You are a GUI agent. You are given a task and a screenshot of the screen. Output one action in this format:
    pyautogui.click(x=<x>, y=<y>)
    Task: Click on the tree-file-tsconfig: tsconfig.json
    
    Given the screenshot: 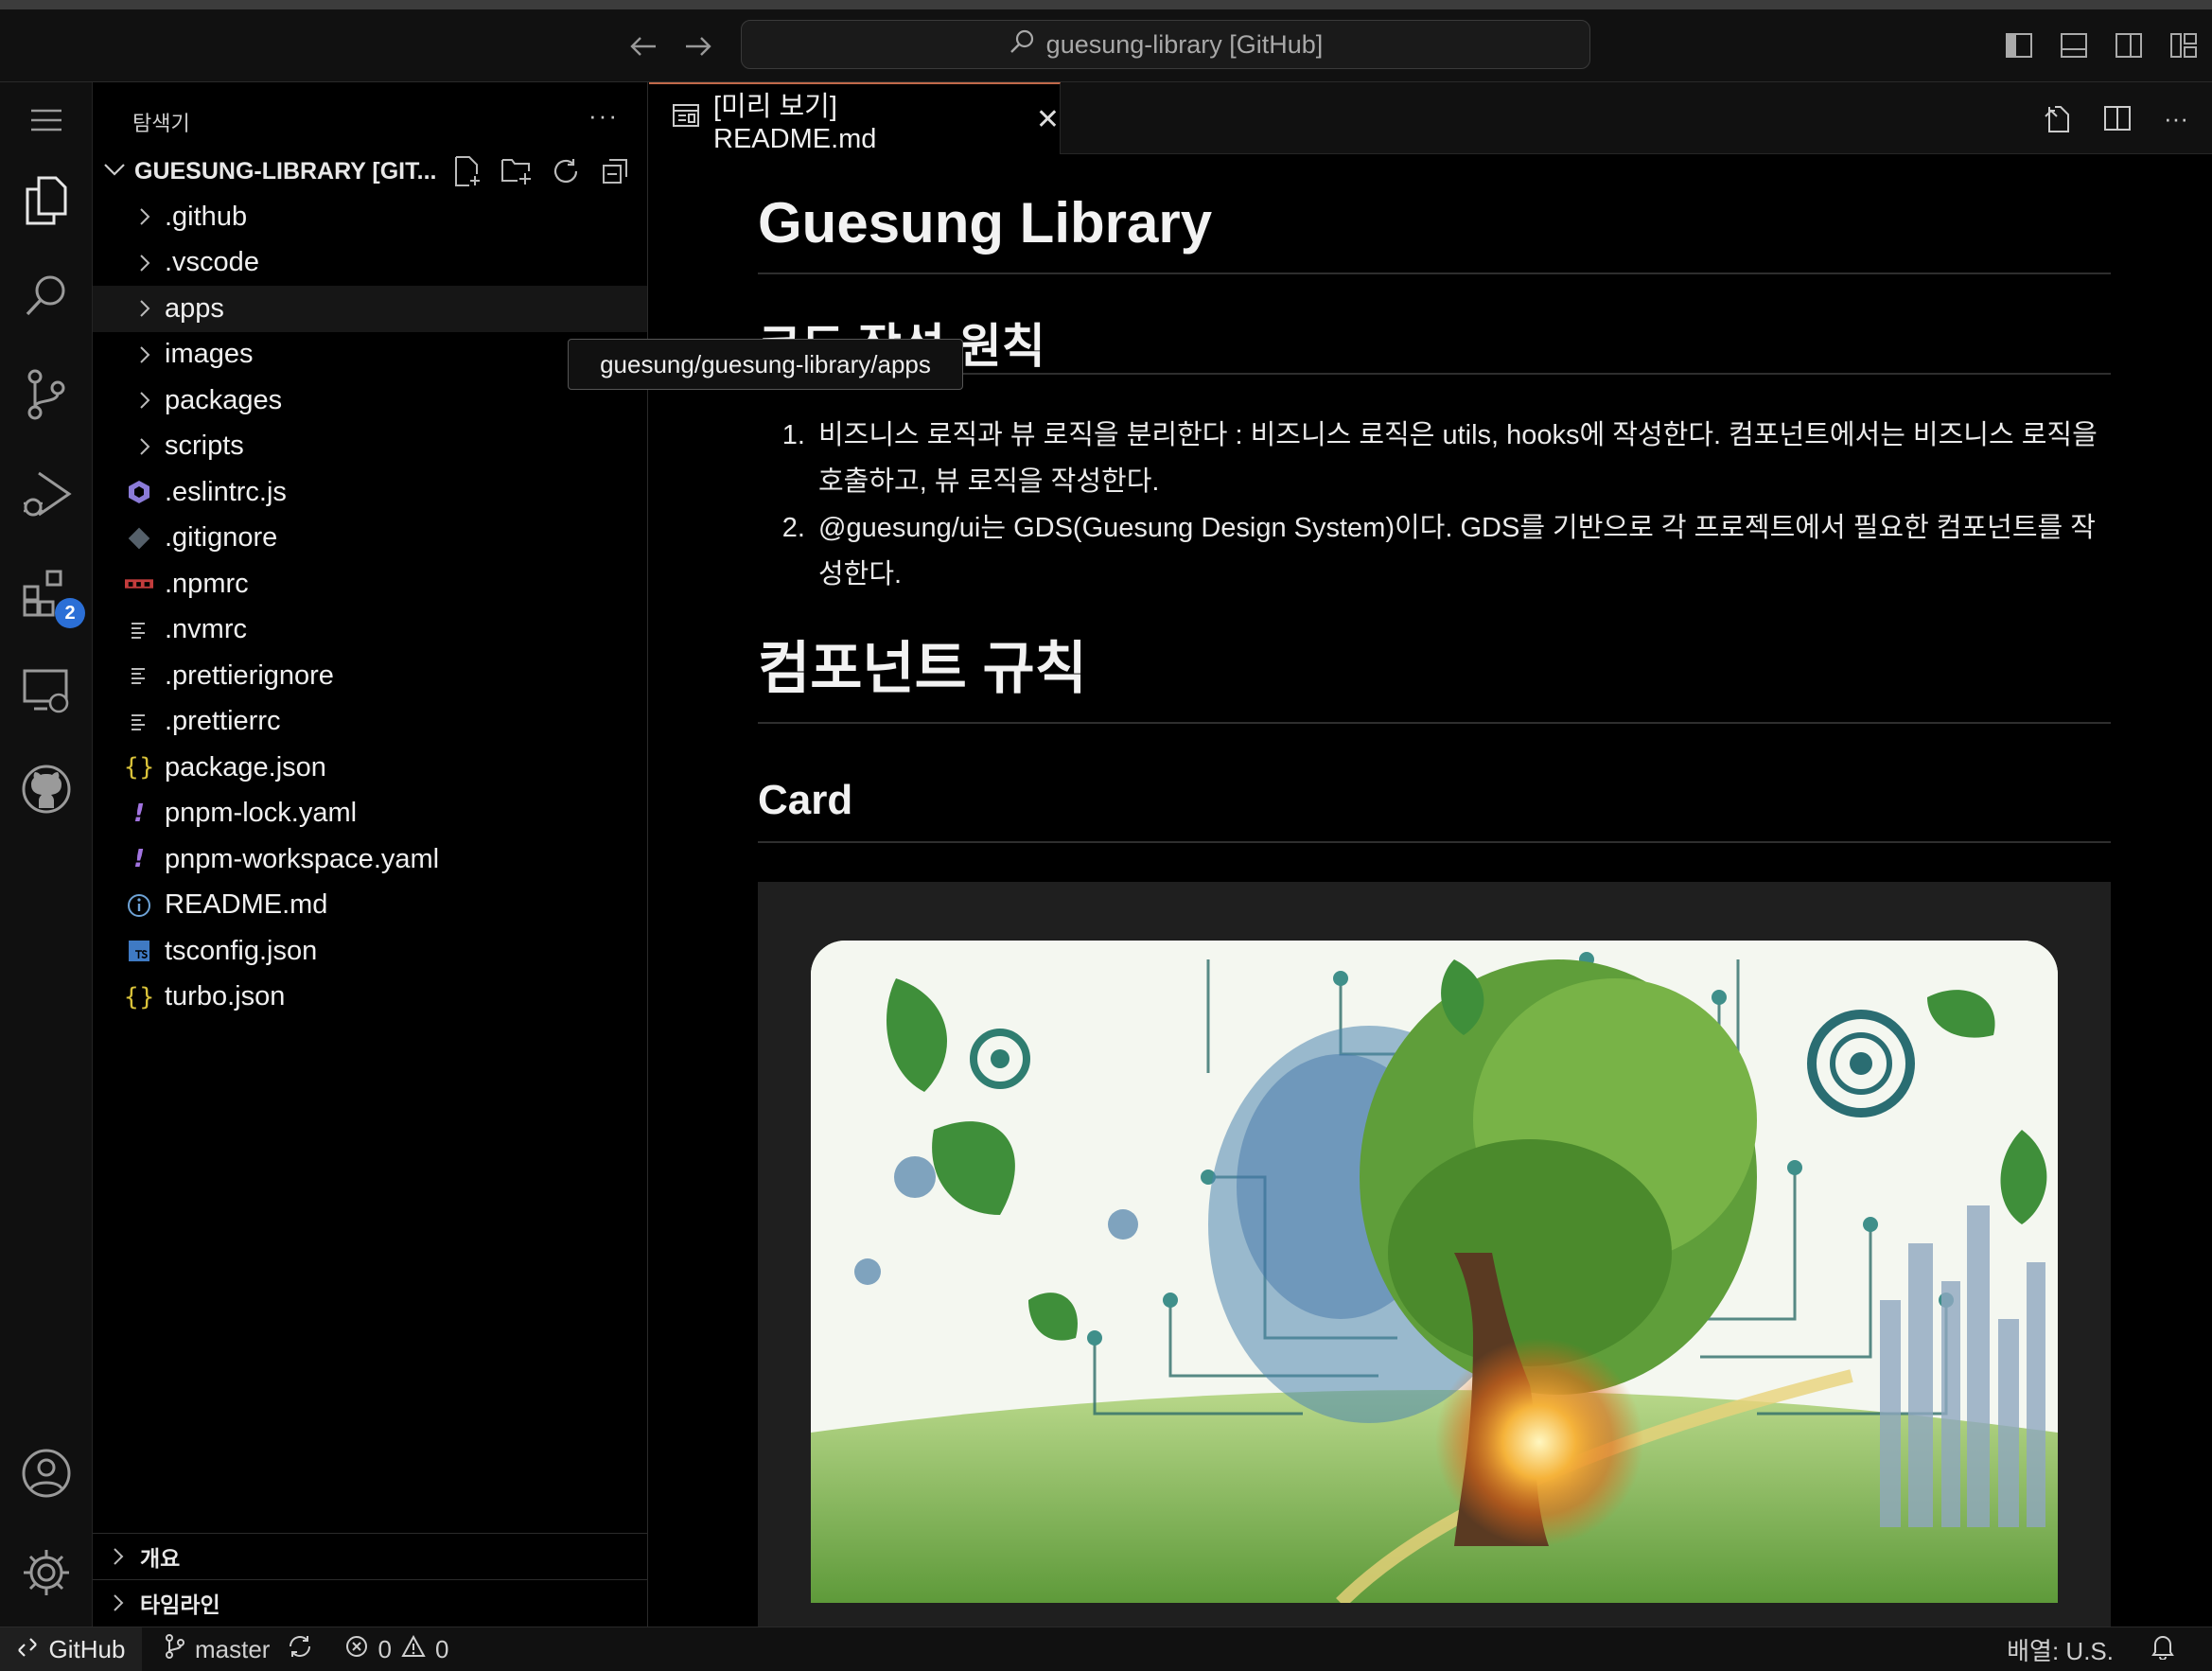 What is the action you would take?
    pyautogui.click(x=370, y=952)
    